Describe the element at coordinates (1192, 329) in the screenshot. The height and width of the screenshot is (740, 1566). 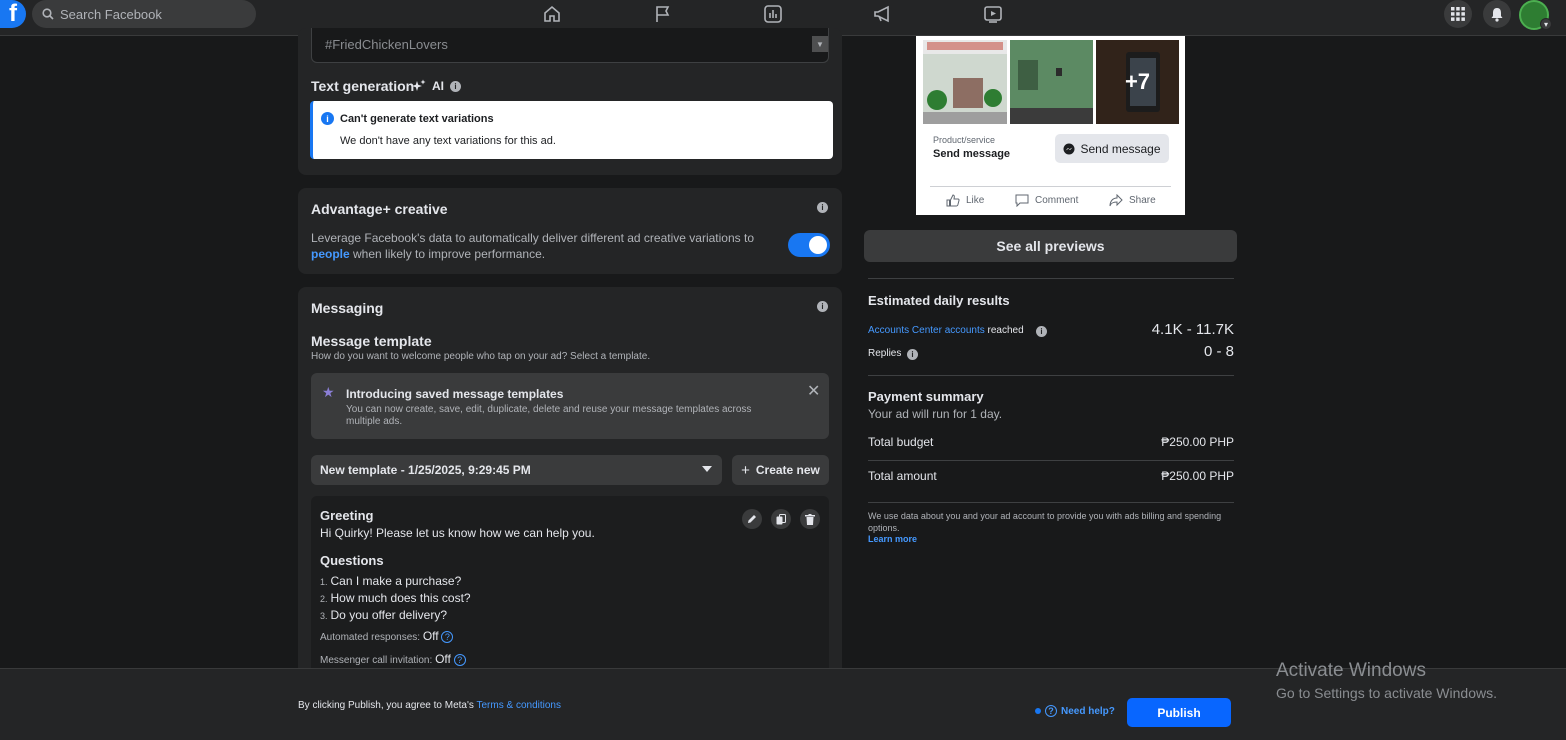
I see `accounts-reached-value: 4.1K - 11.7K` at that location.